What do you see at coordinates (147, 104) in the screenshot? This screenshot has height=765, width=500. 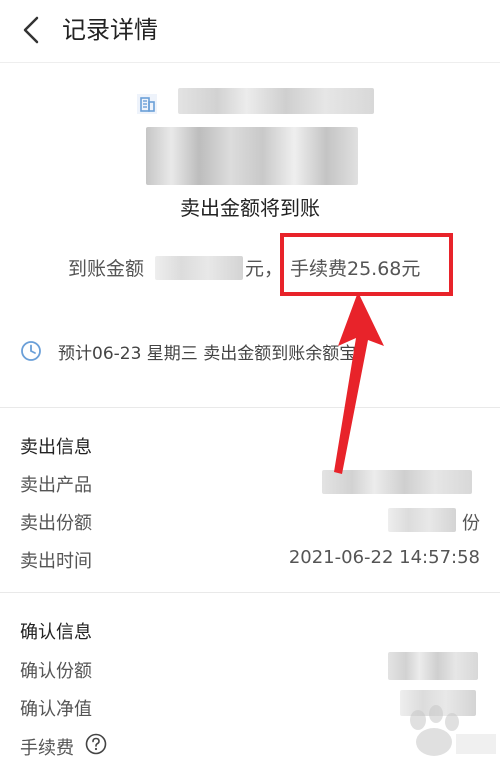 I see `building-icon` at bounding box center [147, 104].